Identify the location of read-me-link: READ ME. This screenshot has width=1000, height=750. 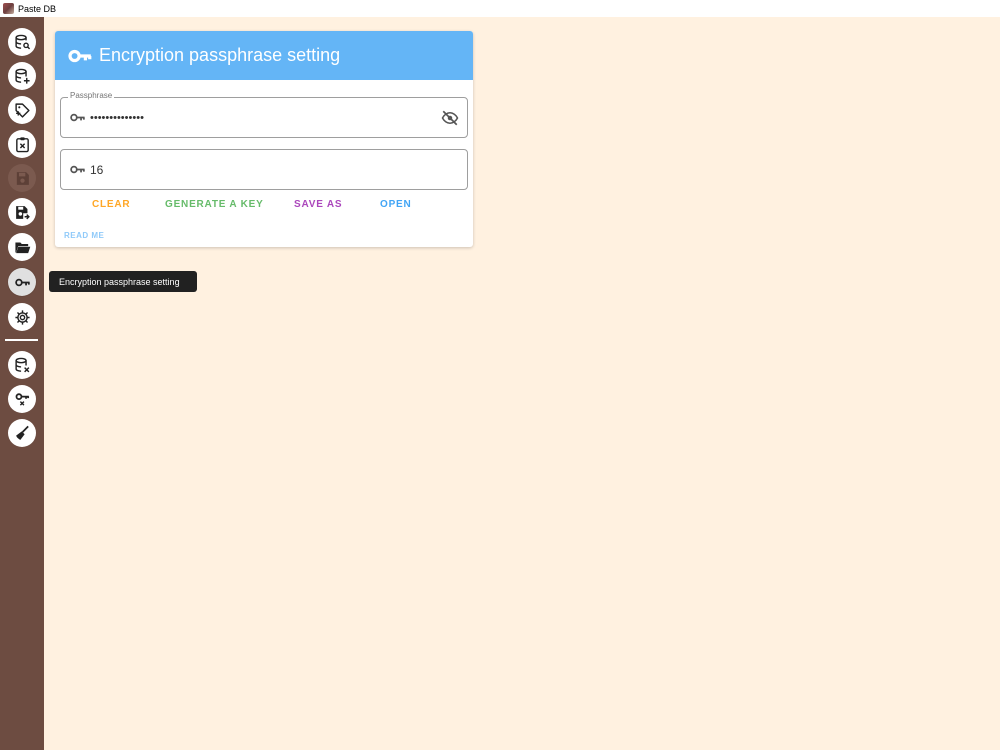
(84, 235).